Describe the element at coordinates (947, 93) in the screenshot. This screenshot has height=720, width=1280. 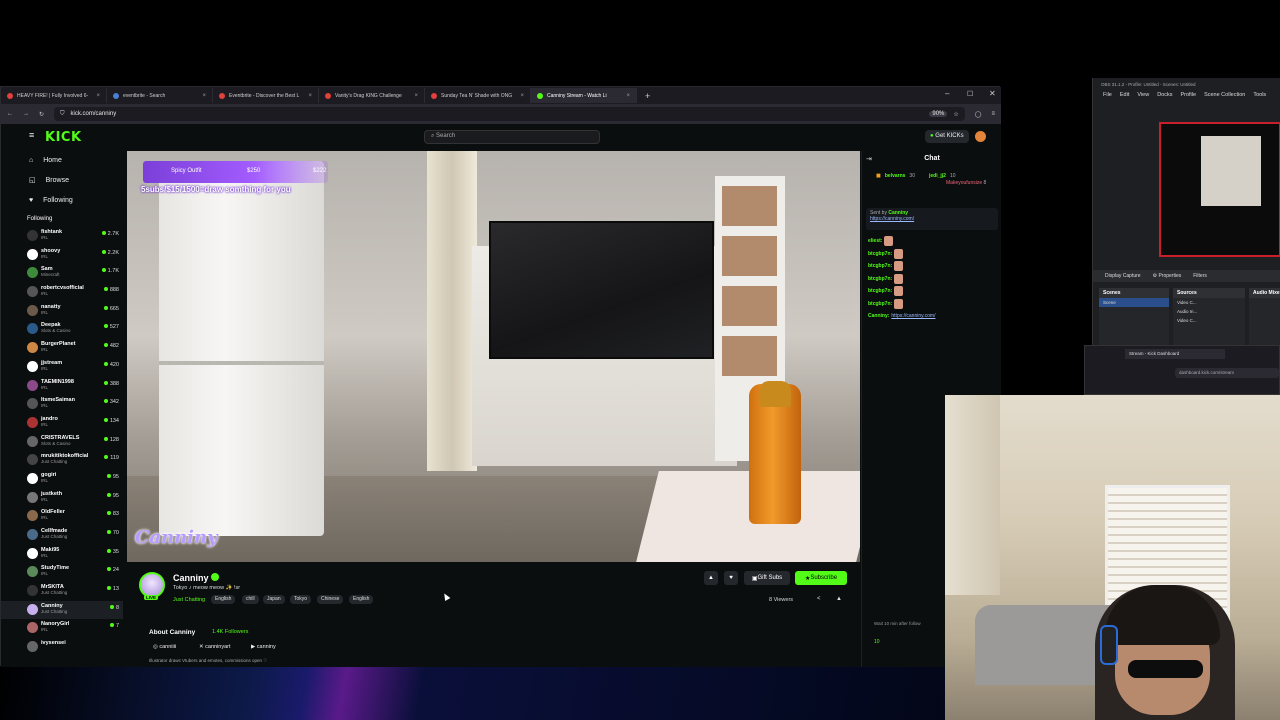
I see `minimize-icon: –` at that location.